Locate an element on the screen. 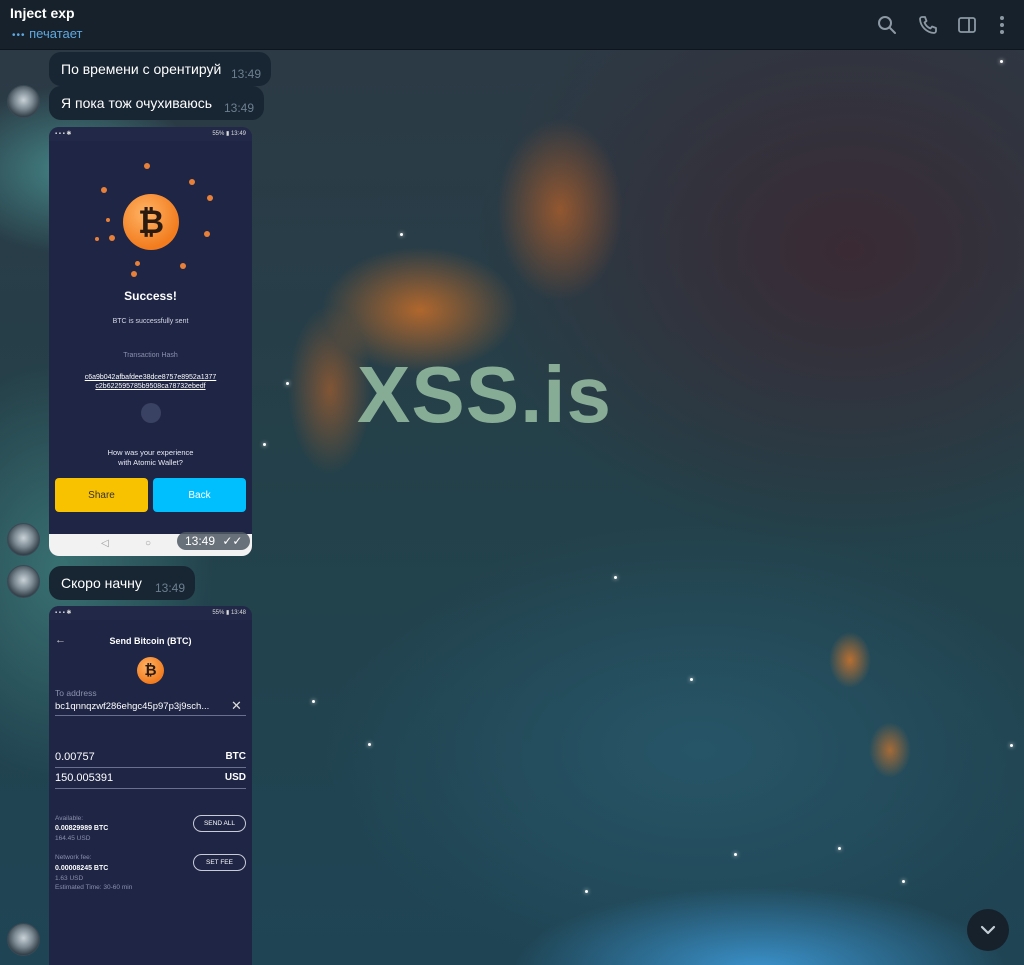 The height and width of the screenshot is (965, 1024). available-usd: 164.45 USD is located at coordinates (73, 838).